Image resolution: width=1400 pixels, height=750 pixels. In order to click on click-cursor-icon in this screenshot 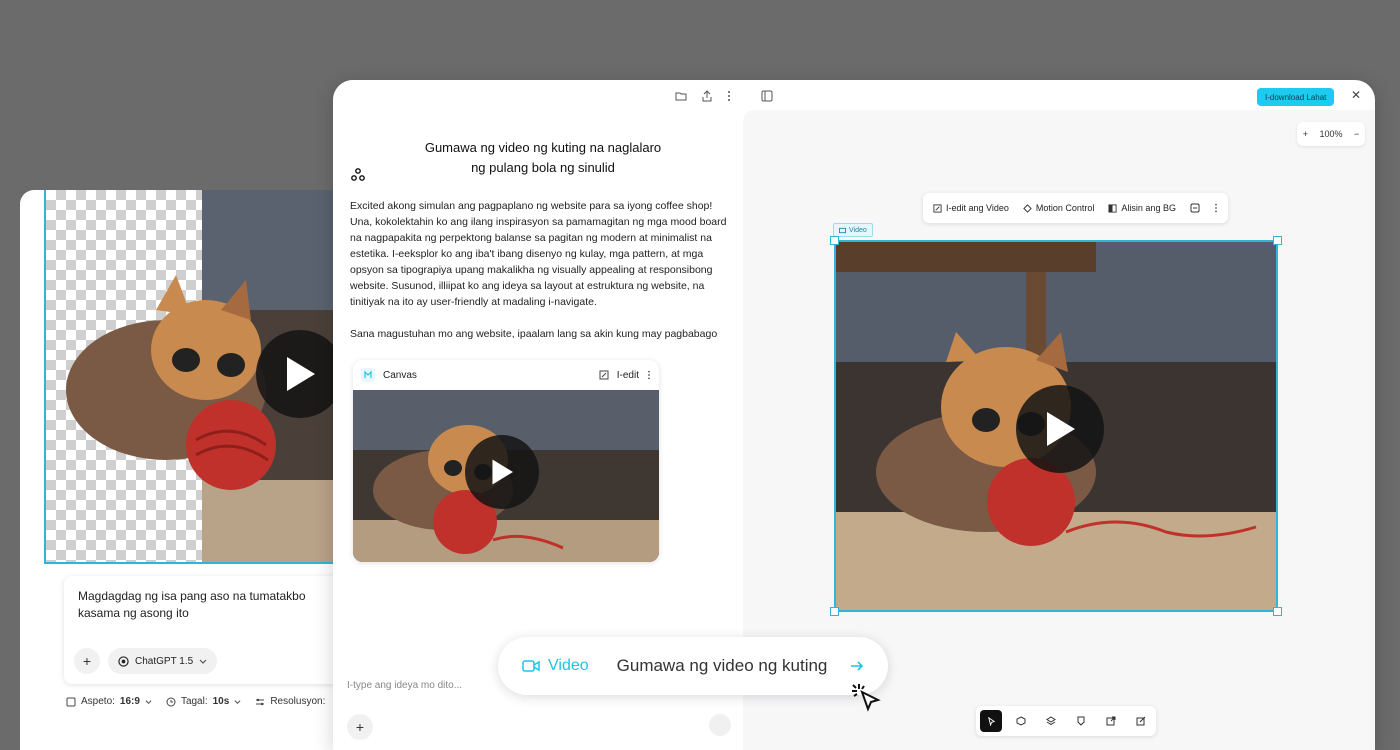, I will do `click(866, 697)`.